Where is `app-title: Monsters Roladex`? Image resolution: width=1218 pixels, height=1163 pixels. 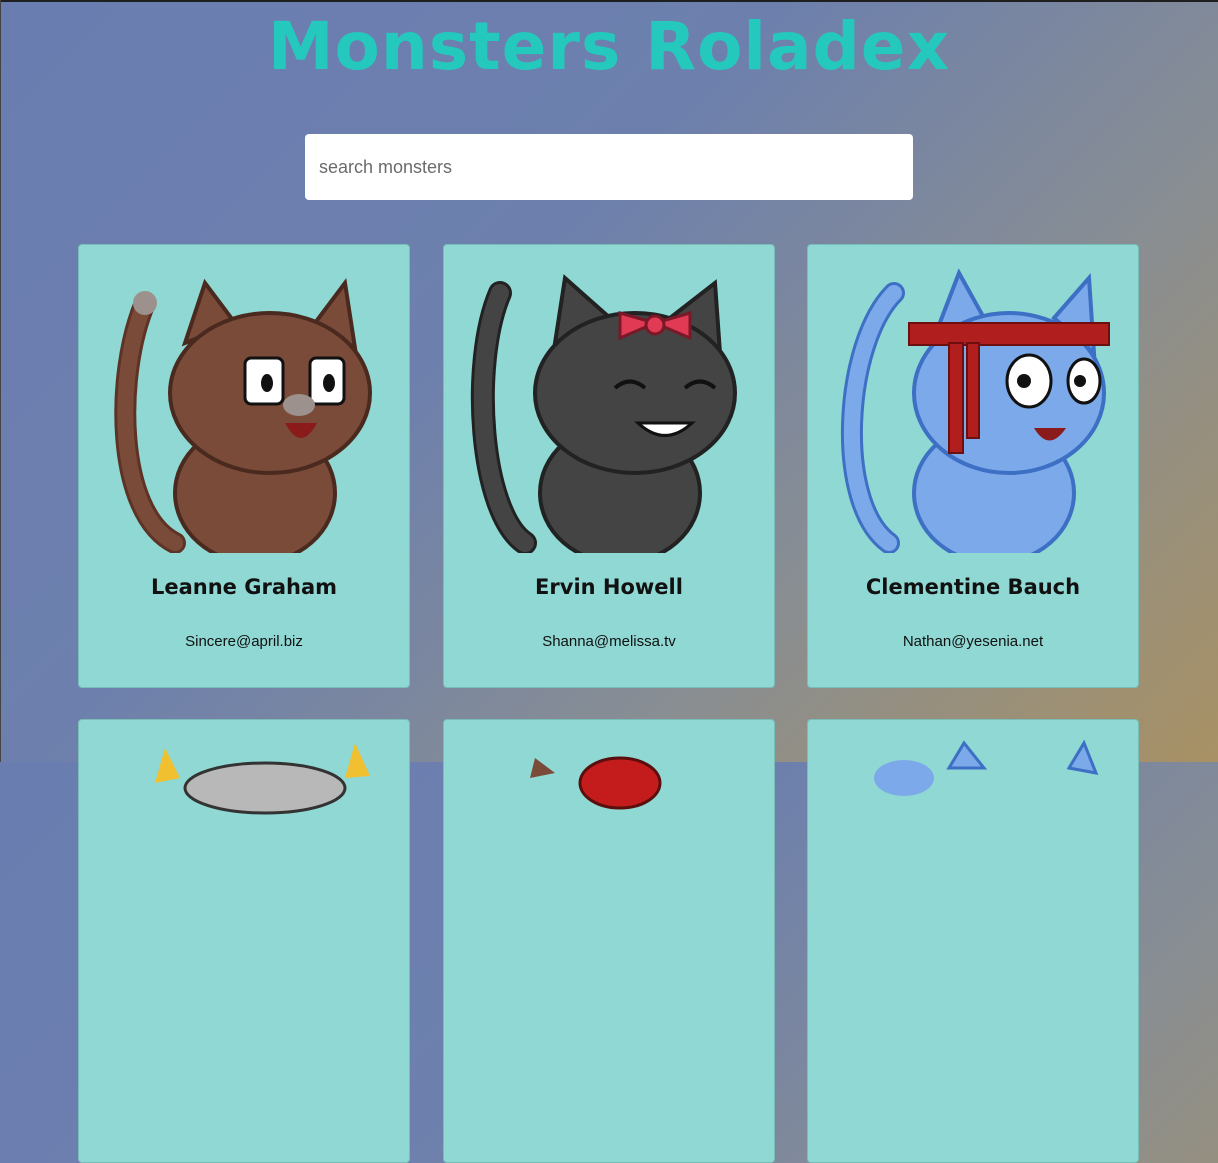
app-title: Monsters Roladex is located at coordinates (609, 46).